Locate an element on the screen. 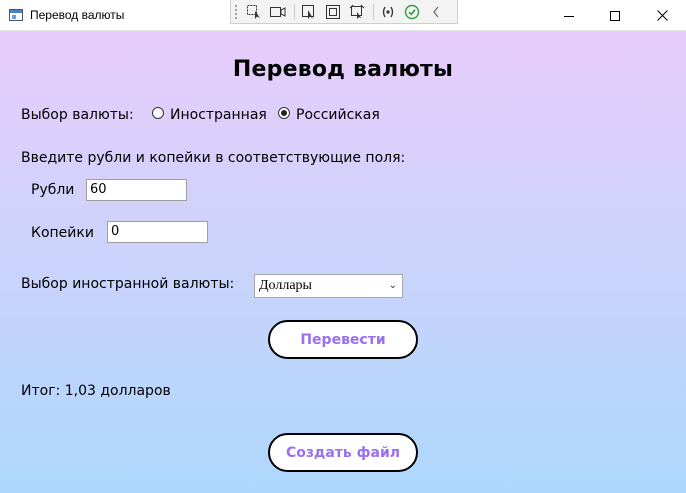 The height and width of the screenshot is (493, 686). debug-toolbar is located at coordinates (344, 12).